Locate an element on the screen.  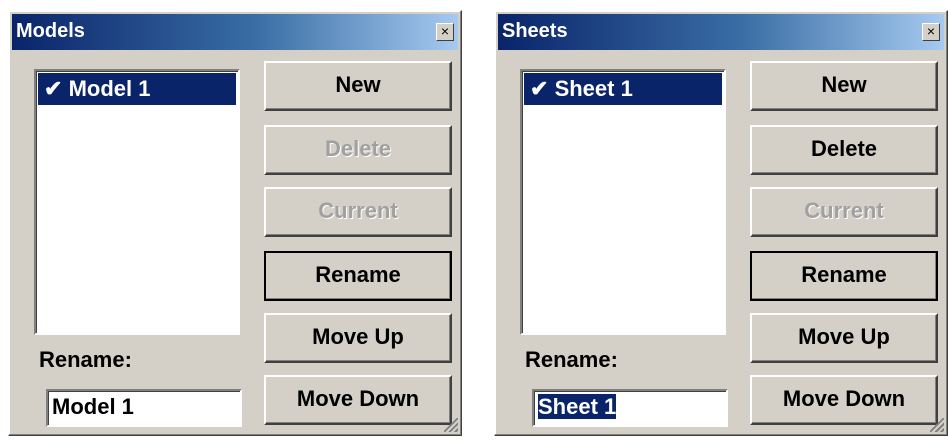
list-item: ✔ Sheet 1 is located at coordinates (623, 89).